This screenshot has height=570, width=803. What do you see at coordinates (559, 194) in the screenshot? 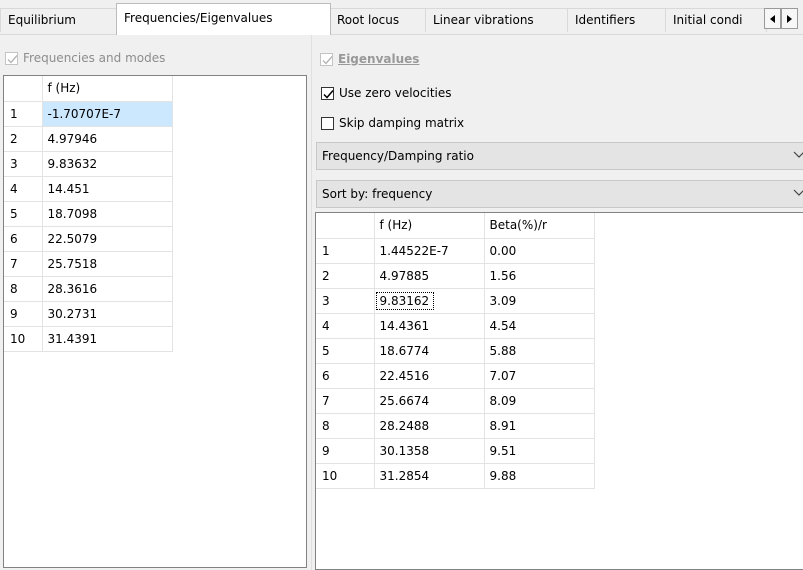
I see `sort-by-select: Sort by: frequency` at bounding box center [559, 194].